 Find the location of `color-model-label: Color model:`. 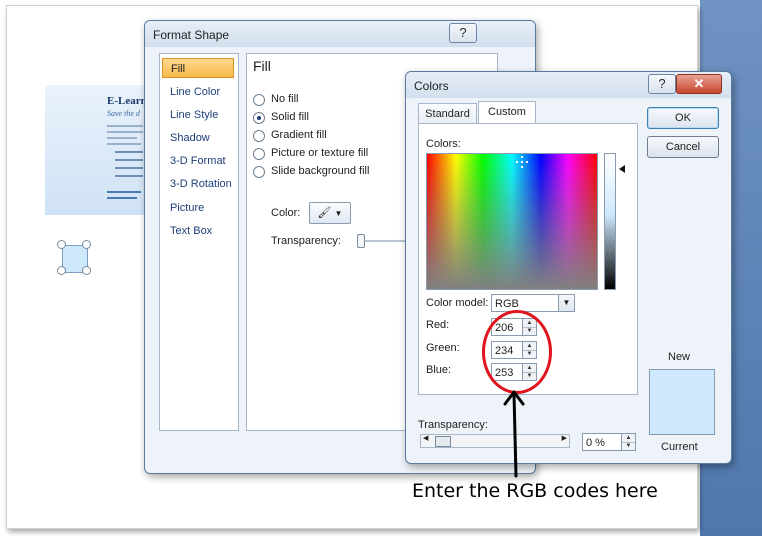

color-model-label: Color model: is located at coordinates (457, 303).